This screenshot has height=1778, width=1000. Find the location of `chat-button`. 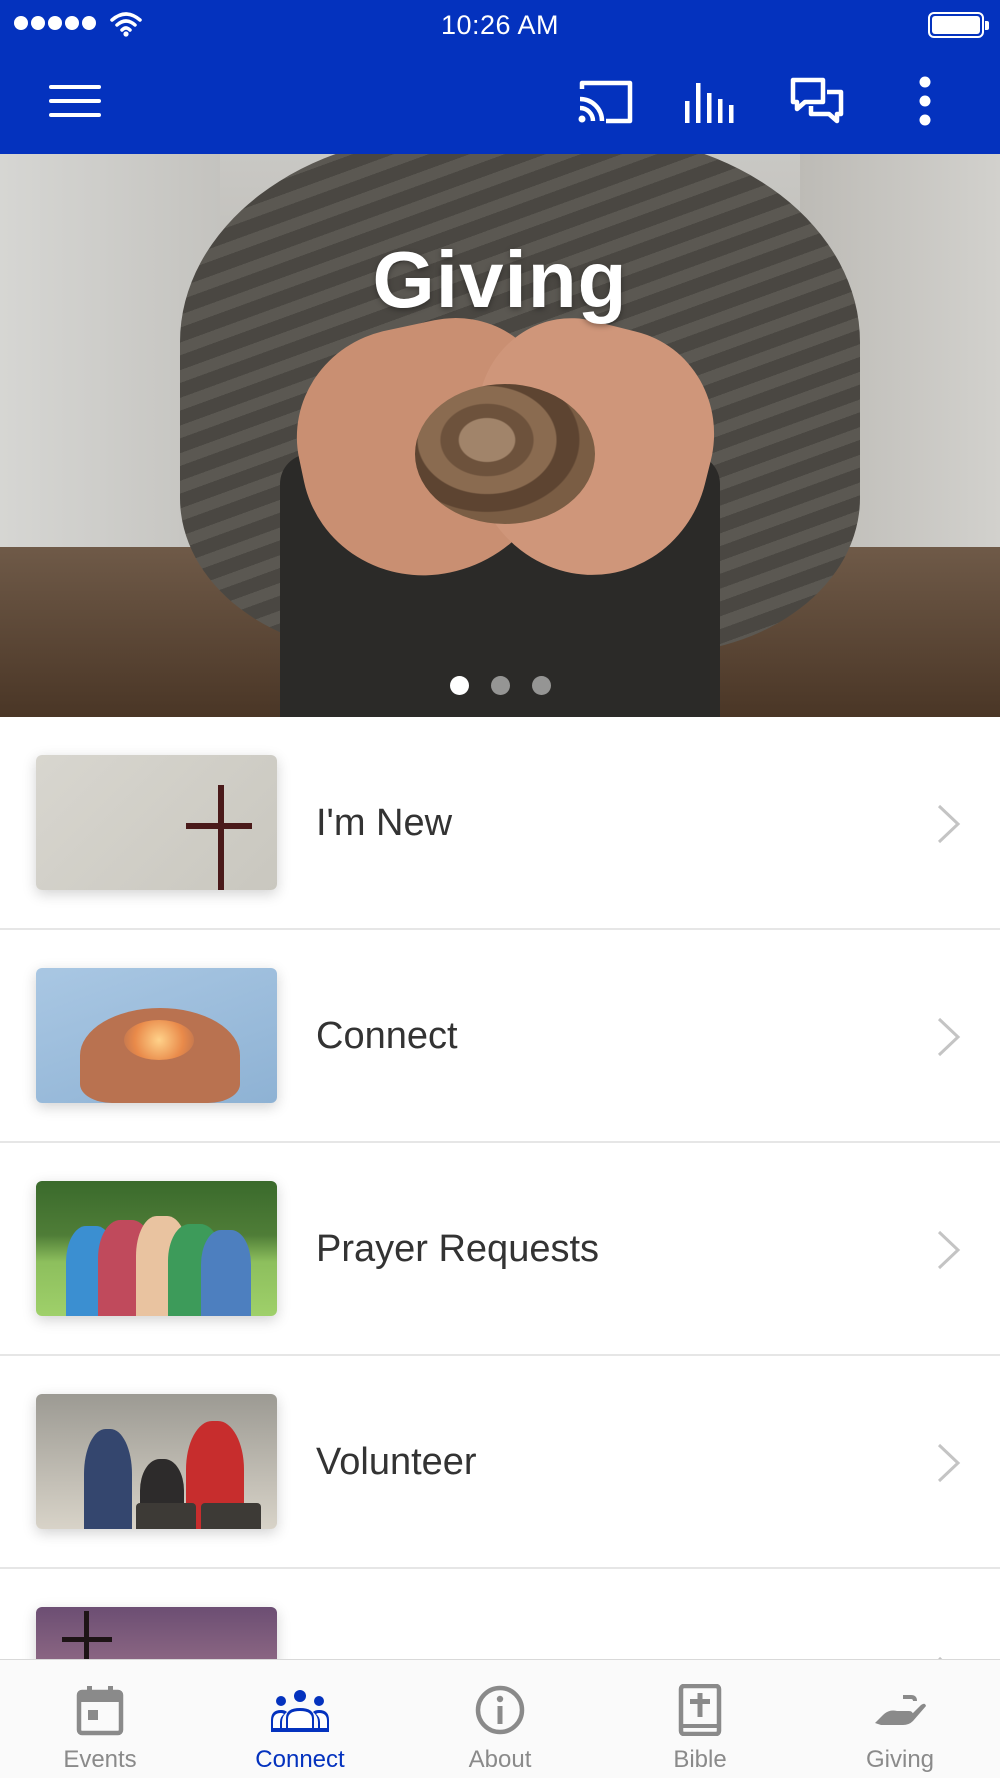

chat-button is located at coordinates (817, 101).